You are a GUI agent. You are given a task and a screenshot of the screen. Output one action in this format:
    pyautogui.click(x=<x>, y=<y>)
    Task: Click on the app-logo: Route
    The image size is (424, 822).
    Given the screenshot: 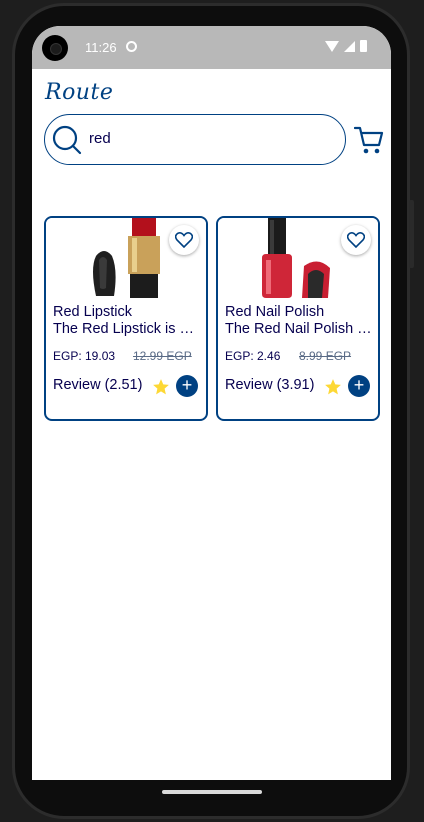 What is the action you would take?
    pyautogui.click(x=79, y=92)
    